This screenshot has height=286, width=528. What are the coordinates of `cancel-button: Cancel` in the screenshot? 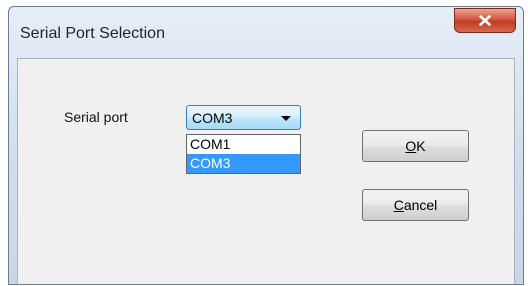 It's located at (415, 205).